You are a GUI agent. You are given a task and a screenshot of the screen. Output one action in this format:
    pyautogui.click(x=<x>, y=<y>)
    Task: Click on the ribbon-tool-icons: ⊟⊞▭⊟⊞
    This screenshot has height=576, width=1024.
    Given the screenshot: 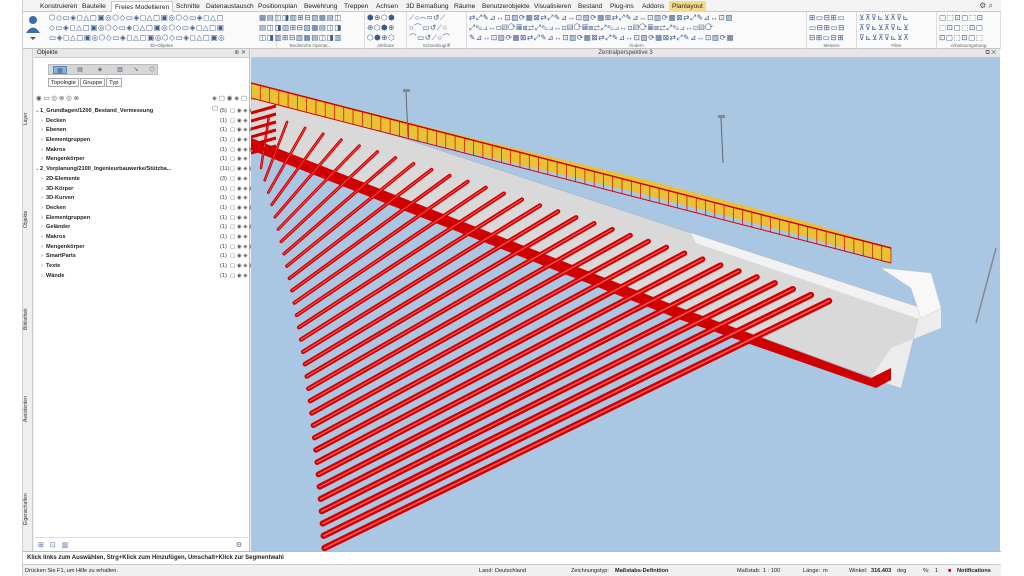 What is the action you would take?
    pyautogui.click(x=831, y=38)
    